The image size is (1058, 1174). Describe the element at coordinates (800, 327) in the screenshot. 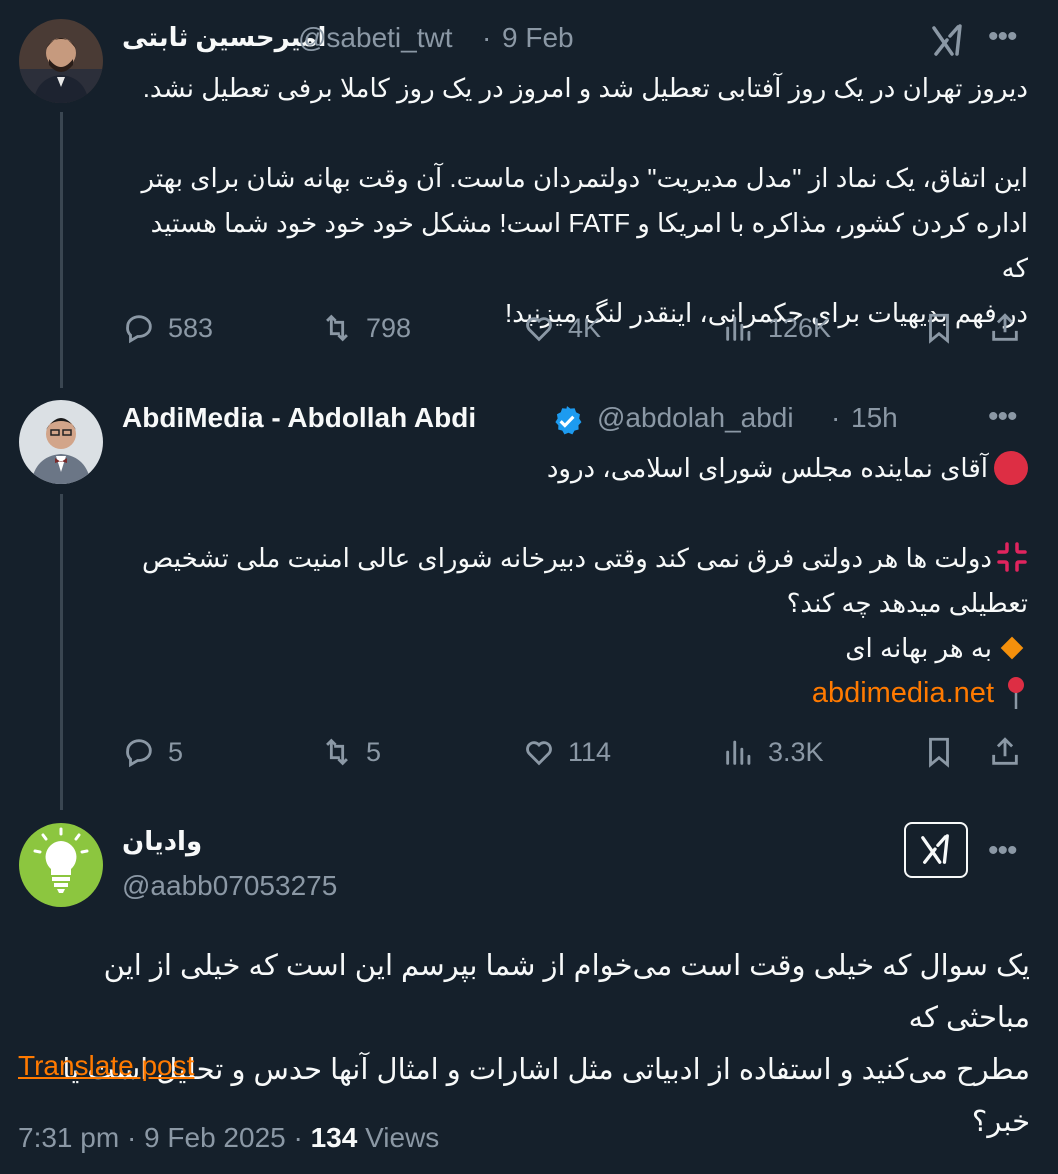

I see `views-count: 126K` at that location.